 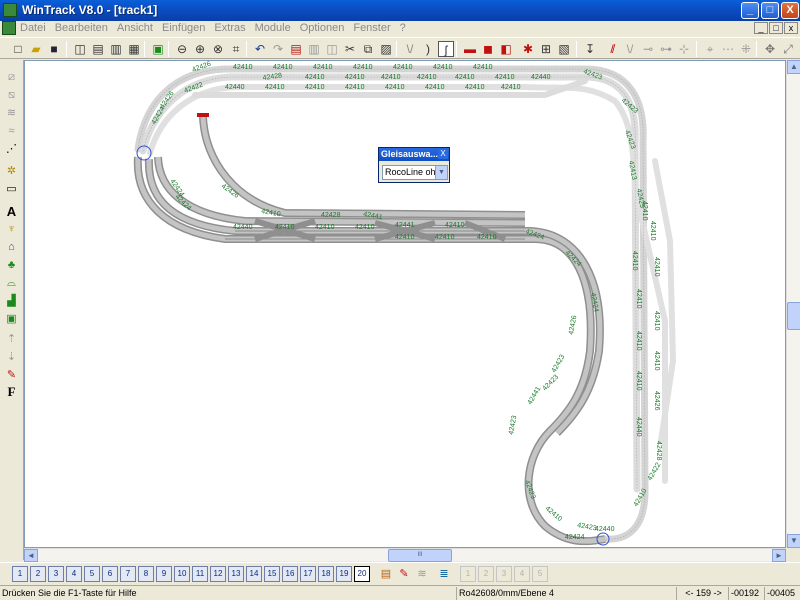 I want to click on switch-red-icon: ▬, so click(x=470, y=49).